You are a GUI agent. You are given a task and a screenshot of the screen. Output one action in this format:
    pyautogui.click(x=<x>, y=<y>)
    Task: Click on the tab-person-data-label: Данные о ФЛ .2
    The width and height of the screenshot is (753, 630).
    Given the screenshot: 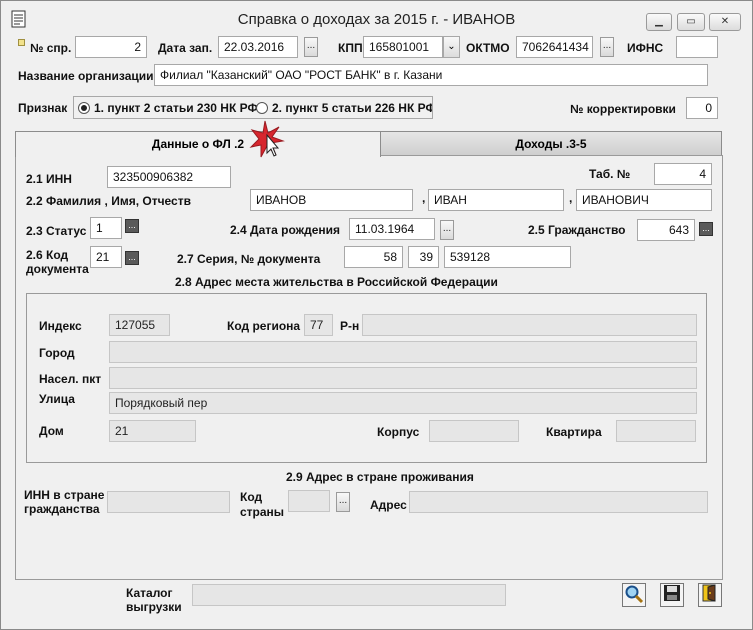 What is the action you would take?
    pyautogui.click(x=198, y=144)
    